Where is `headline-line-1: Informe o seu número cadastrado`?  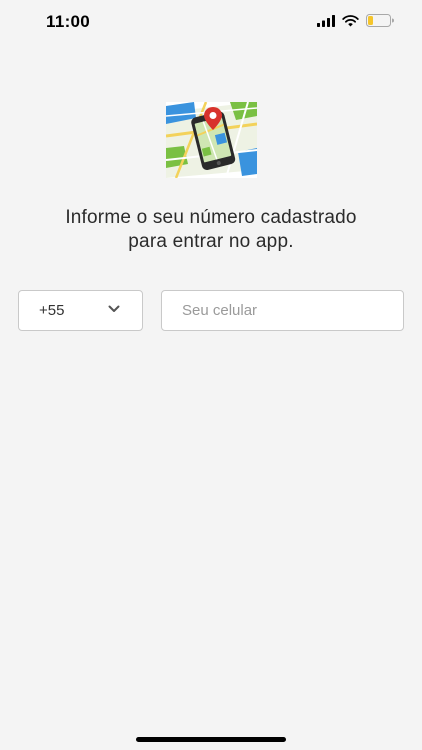
headline-line-1: Informe o seu número cadastrado is located at coordinates (211, 217).